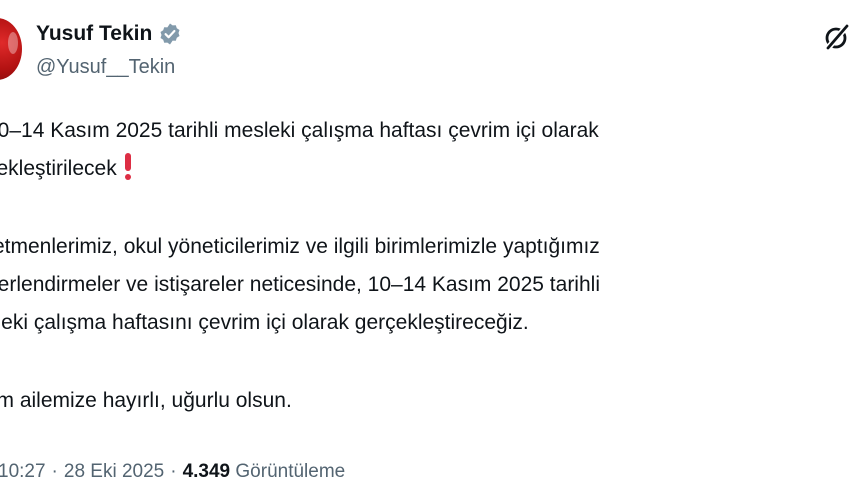 The height and width of the screenshot is (504, 860). I want to click on tweet-time: 10:27, so click(23, 471).